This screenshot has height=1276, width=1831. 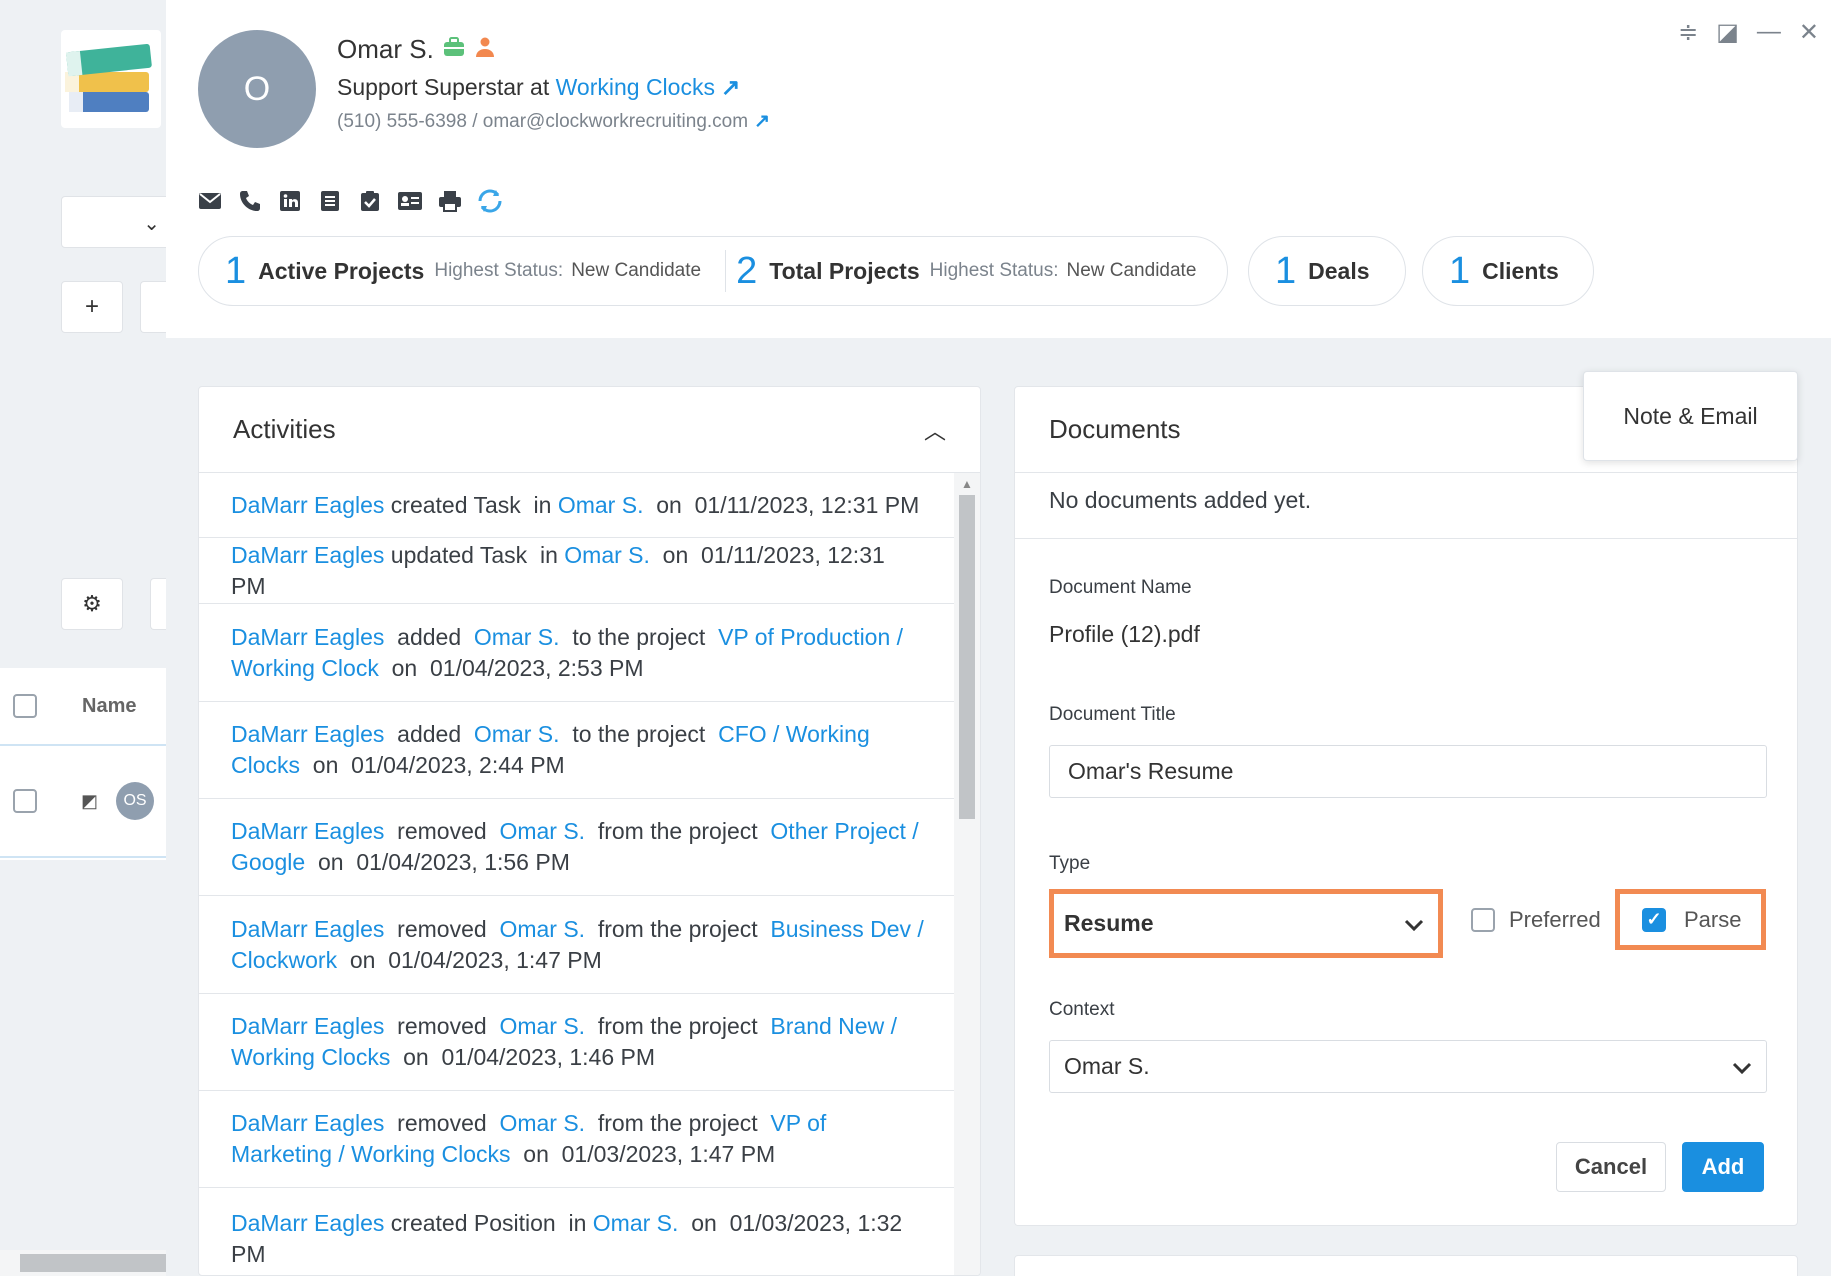 What do you see at coordinates (410, 201) in the screenshot?
I see `id-card-icon` at bounding box center [410, 201].